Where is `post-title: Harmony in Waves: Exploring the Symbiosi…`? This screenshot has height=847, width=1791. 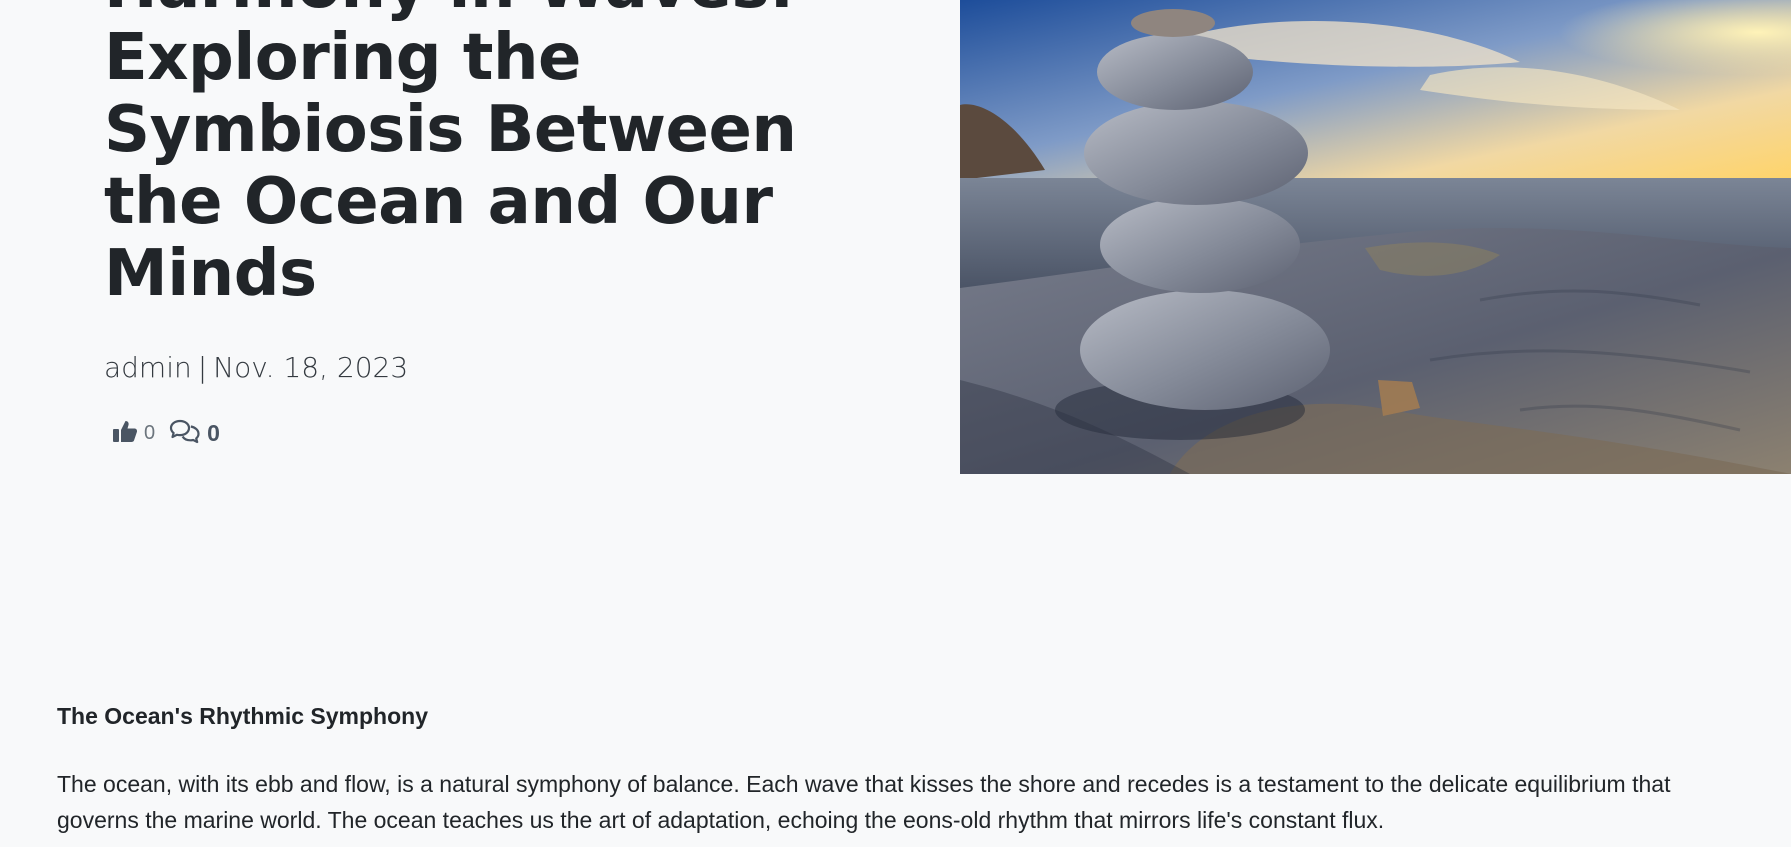 post-title: Harmony in Waves: Exploring the Symbiosi… is located at coordinates (450, 155).